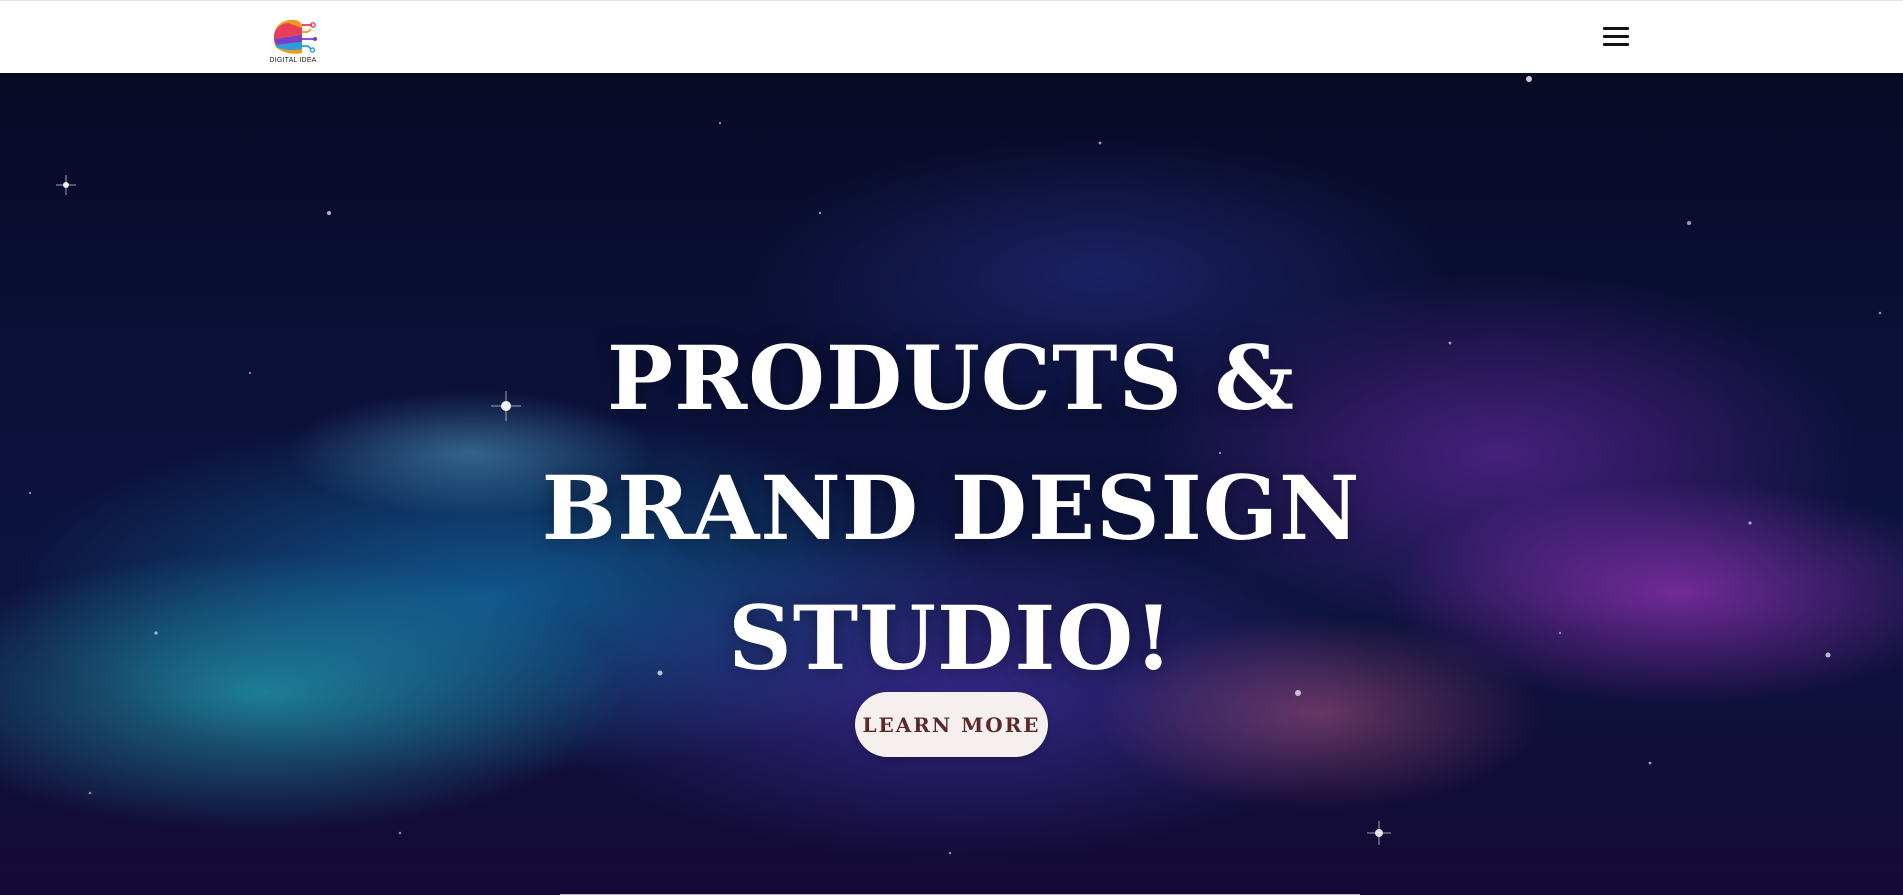  I want to click on menu-bar-bottom, so click(1616, 44).